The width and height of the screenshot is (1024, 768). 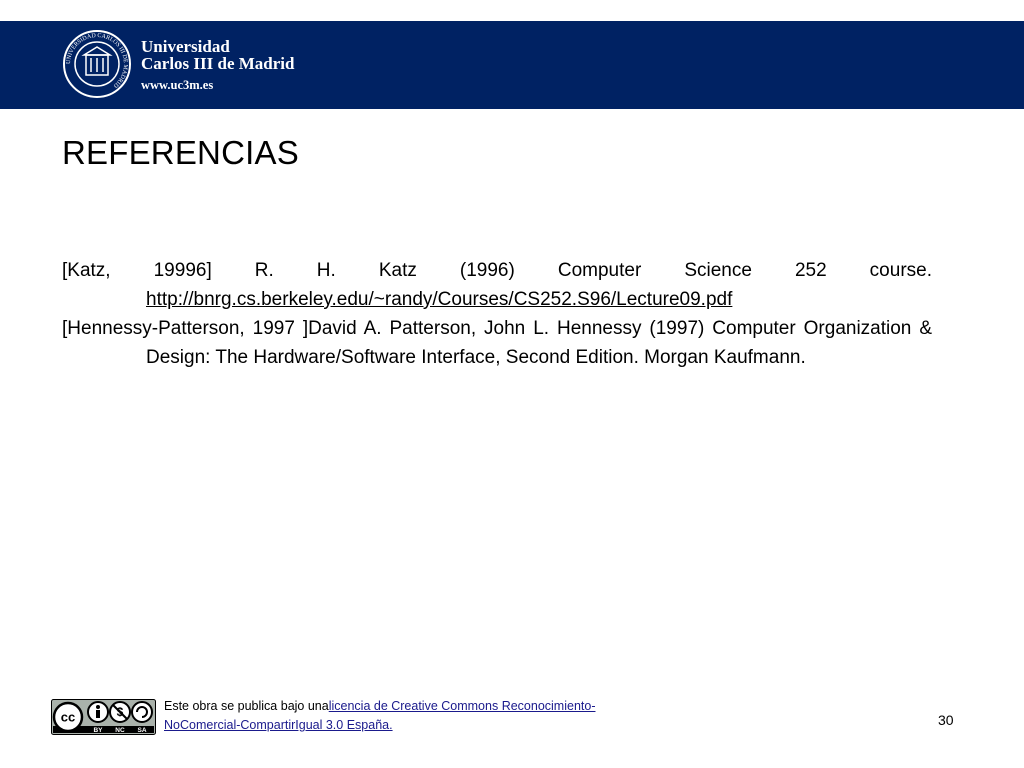 I want to click on university-seal-icon: UNIVERSIDAD CARLOS III DE MADRID, so click(x=97, y=64).